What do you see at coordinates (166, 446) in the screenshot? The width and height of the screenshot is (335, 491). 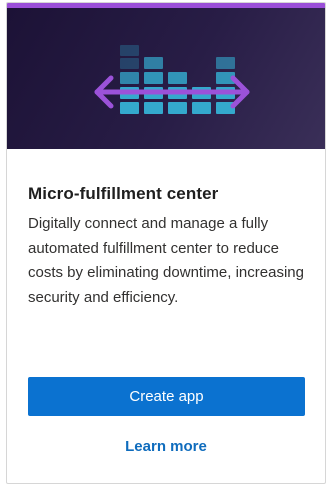 I see `learn-more-link: Learn more` at bounding box center [166, 446].